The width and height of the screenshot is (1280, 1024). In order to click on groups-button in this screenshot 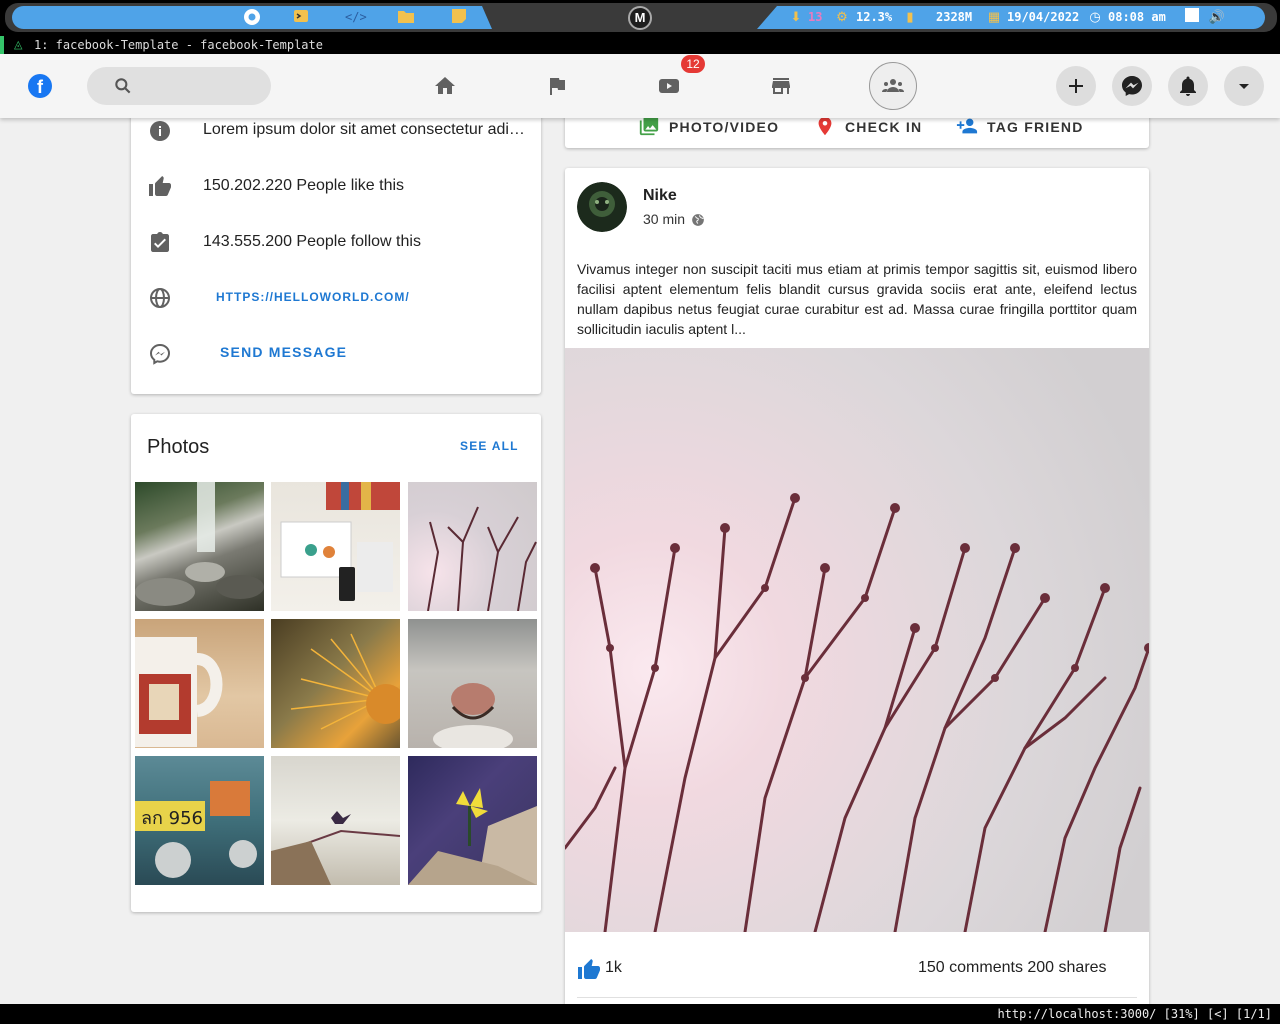, I will do `click(893, 86)`.